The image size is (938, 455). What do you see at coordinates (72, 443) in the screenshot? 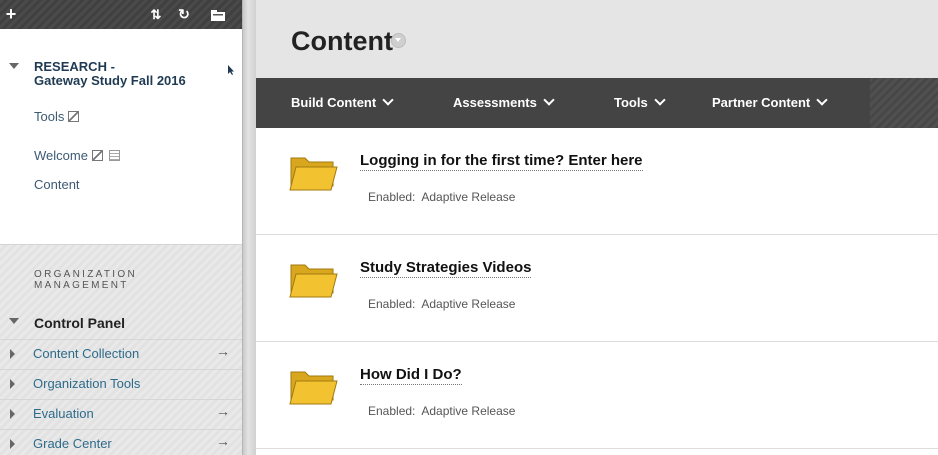
I see `control-panel-item-label: Grade Center` at bounding box center [72, 443].